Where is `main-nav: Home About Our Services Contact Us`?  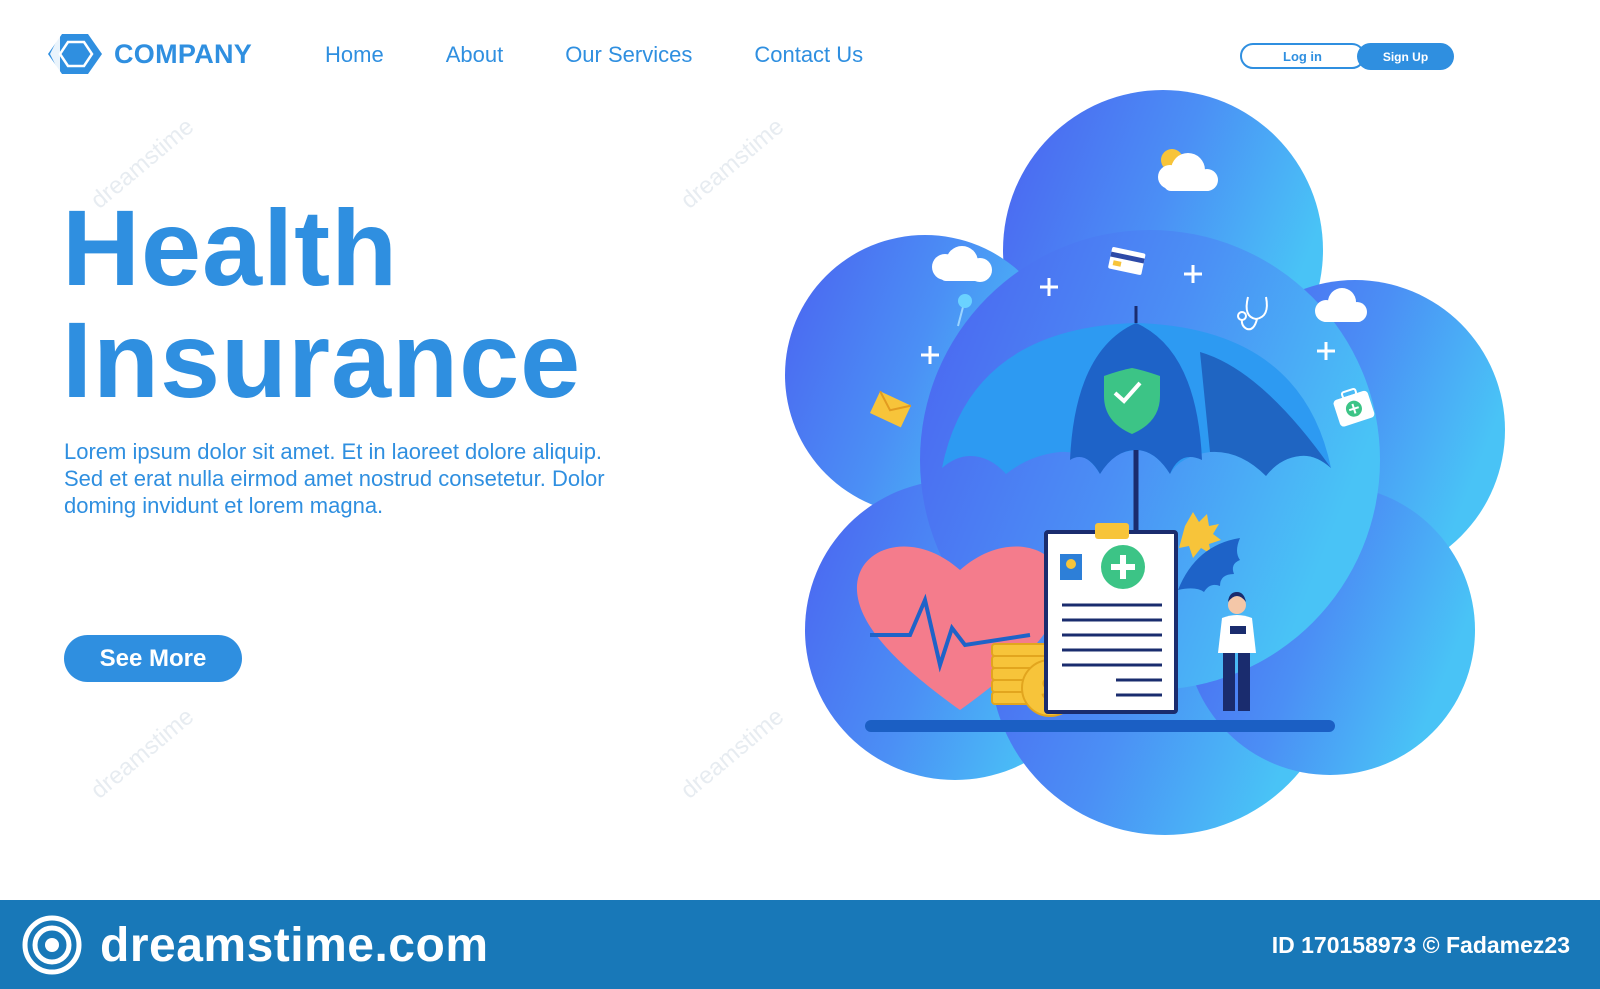
main-nav: Home About Our Services Contact Us is located at coordinates (625, 55).